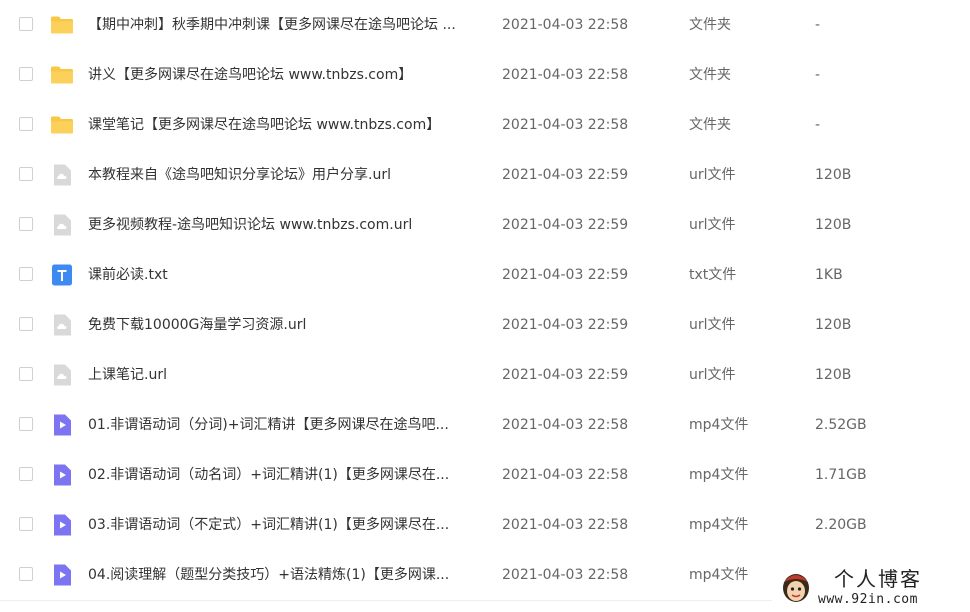 The image size is (970, 612). I want to click on file-name: 课堂笔记【更多网课尽在途鸟吧论坛 www.tnbzs.com】, so click(288, 125).